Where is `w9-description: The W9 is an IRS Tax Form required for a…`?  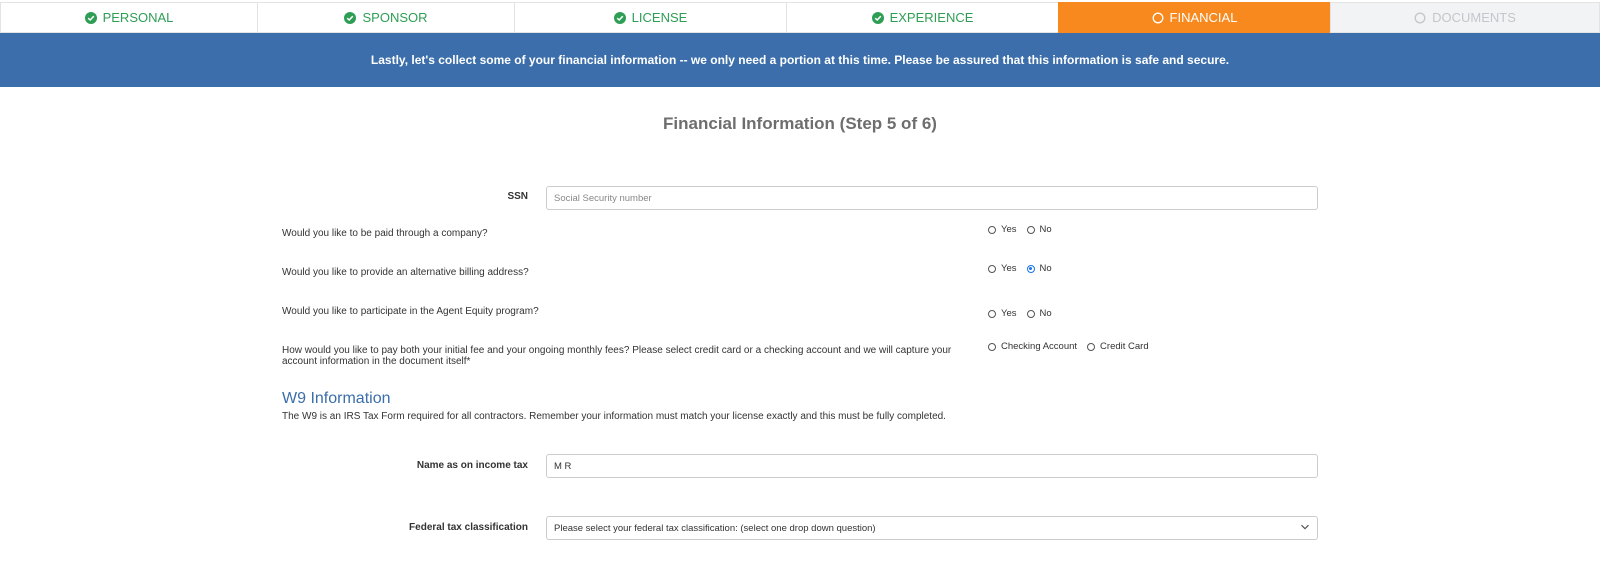
w9-description: The W9 is an IRS Tax Form required for a… is located at coordinates (614, 416).